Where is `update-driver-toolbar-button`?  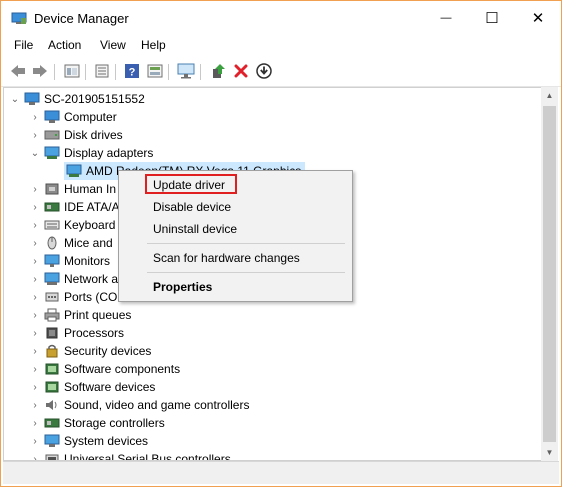 update-driver-toolbar-button is located at coordinates (219, 71).